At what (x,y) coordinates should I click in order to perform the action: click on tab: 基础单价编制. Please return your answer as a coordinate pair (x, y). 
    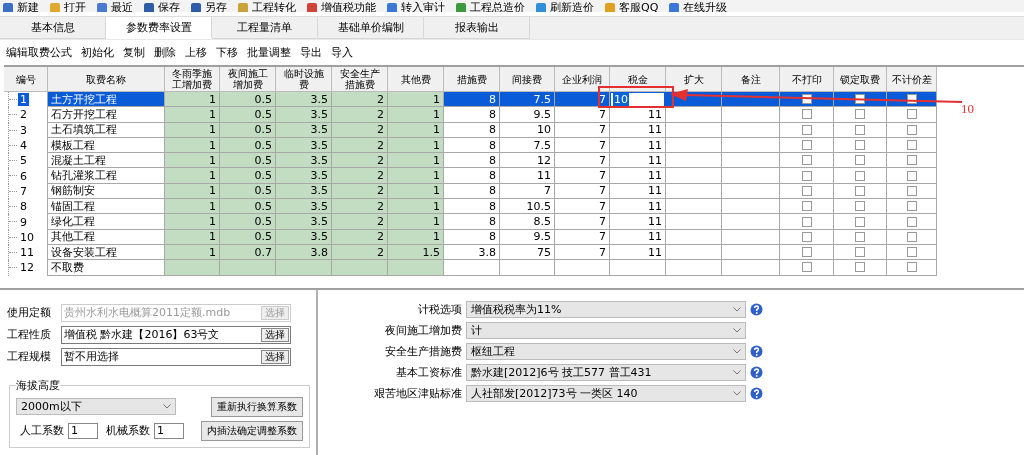
    Looking at the image, I should click on (371, 28).